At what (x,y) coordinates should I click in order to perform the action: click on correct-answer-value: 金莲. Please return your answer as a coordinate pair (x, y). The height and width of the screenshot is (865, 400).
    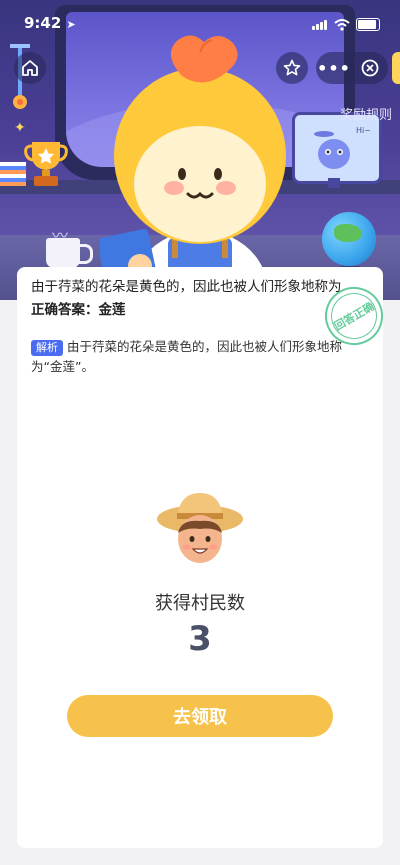
    Looking at the image, I should click on (112, 310).